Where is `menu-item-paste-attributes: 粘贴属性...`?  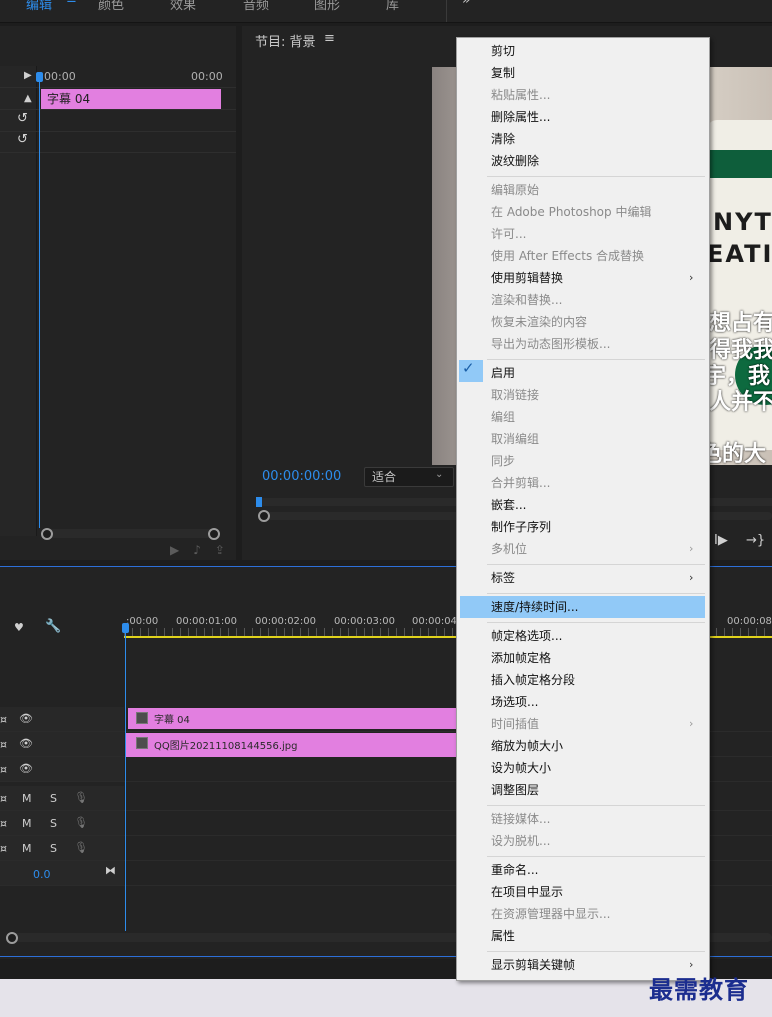
menu-item-paste-attributes: 粘贴属性... is located at coordinates (583, 95).